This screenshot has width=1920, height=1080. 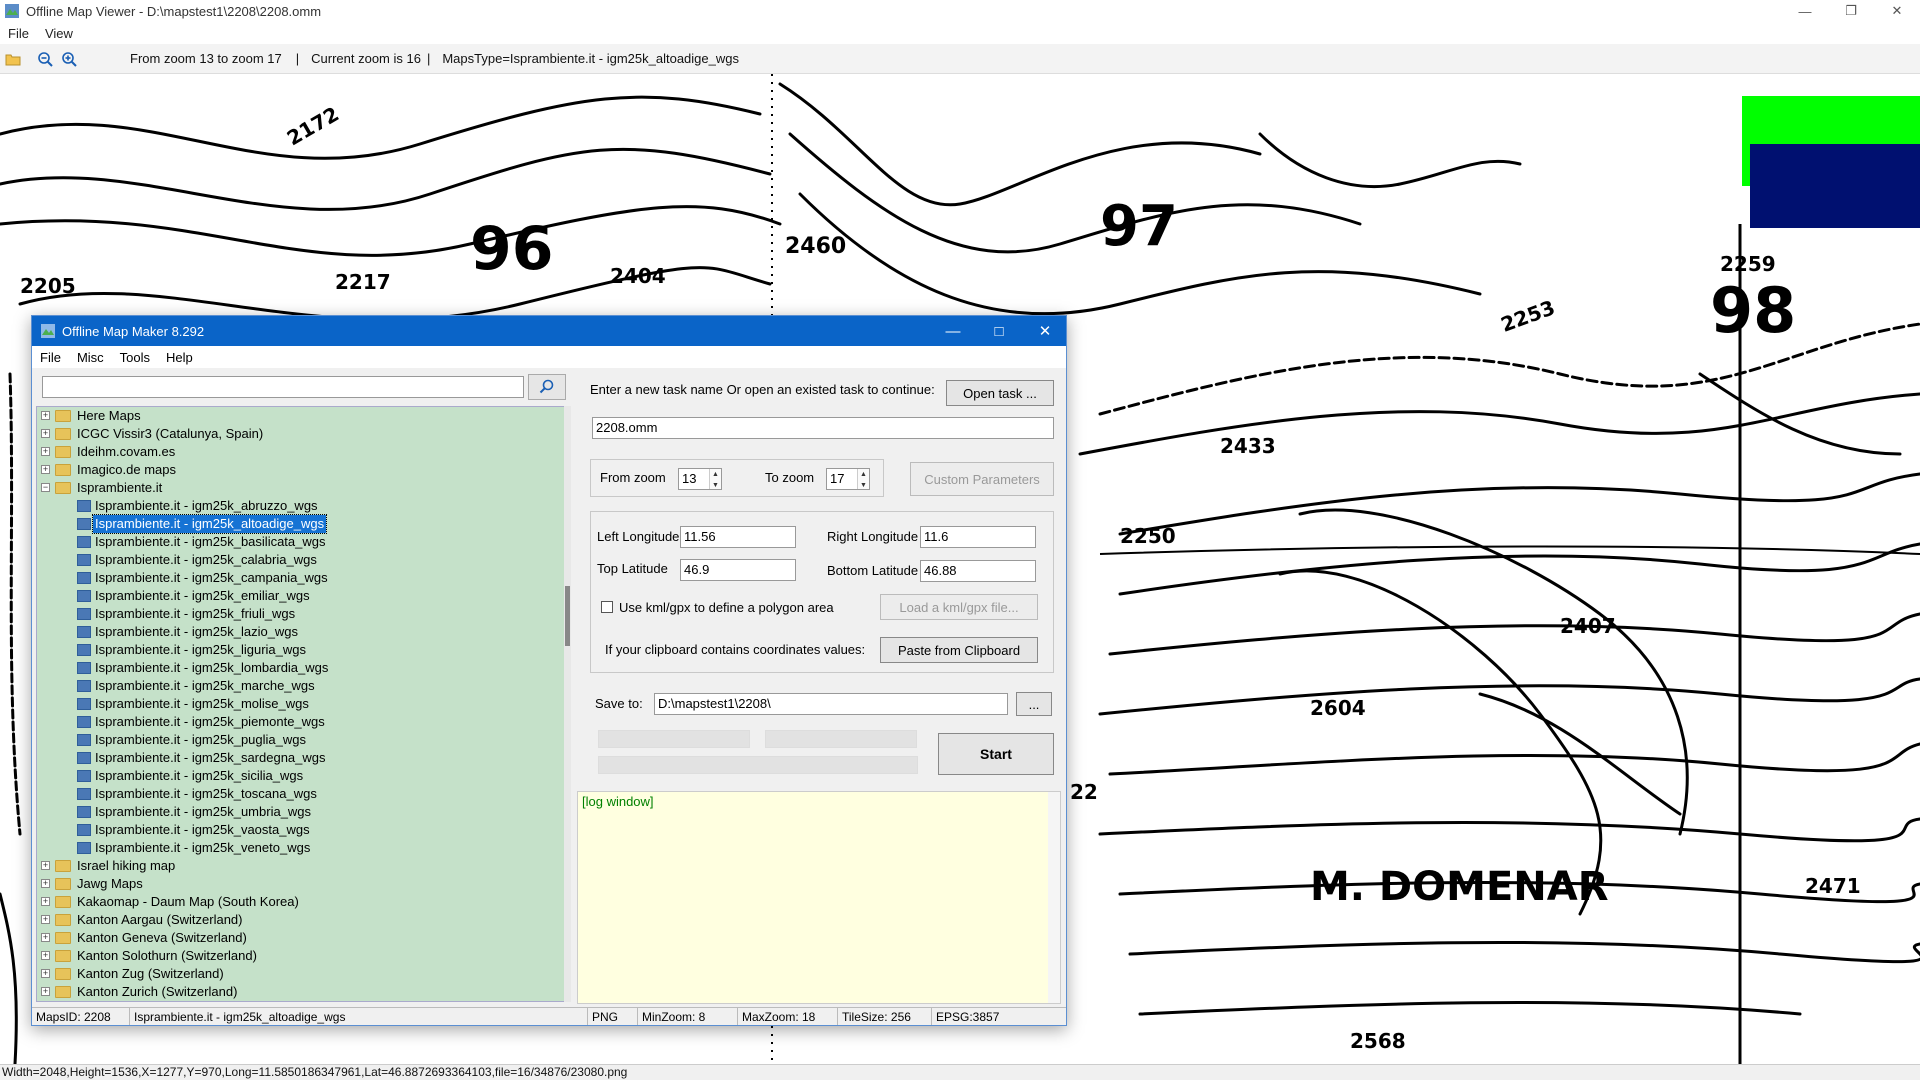 I want to click on collapse-icon: −, so click(x=45, y=487).